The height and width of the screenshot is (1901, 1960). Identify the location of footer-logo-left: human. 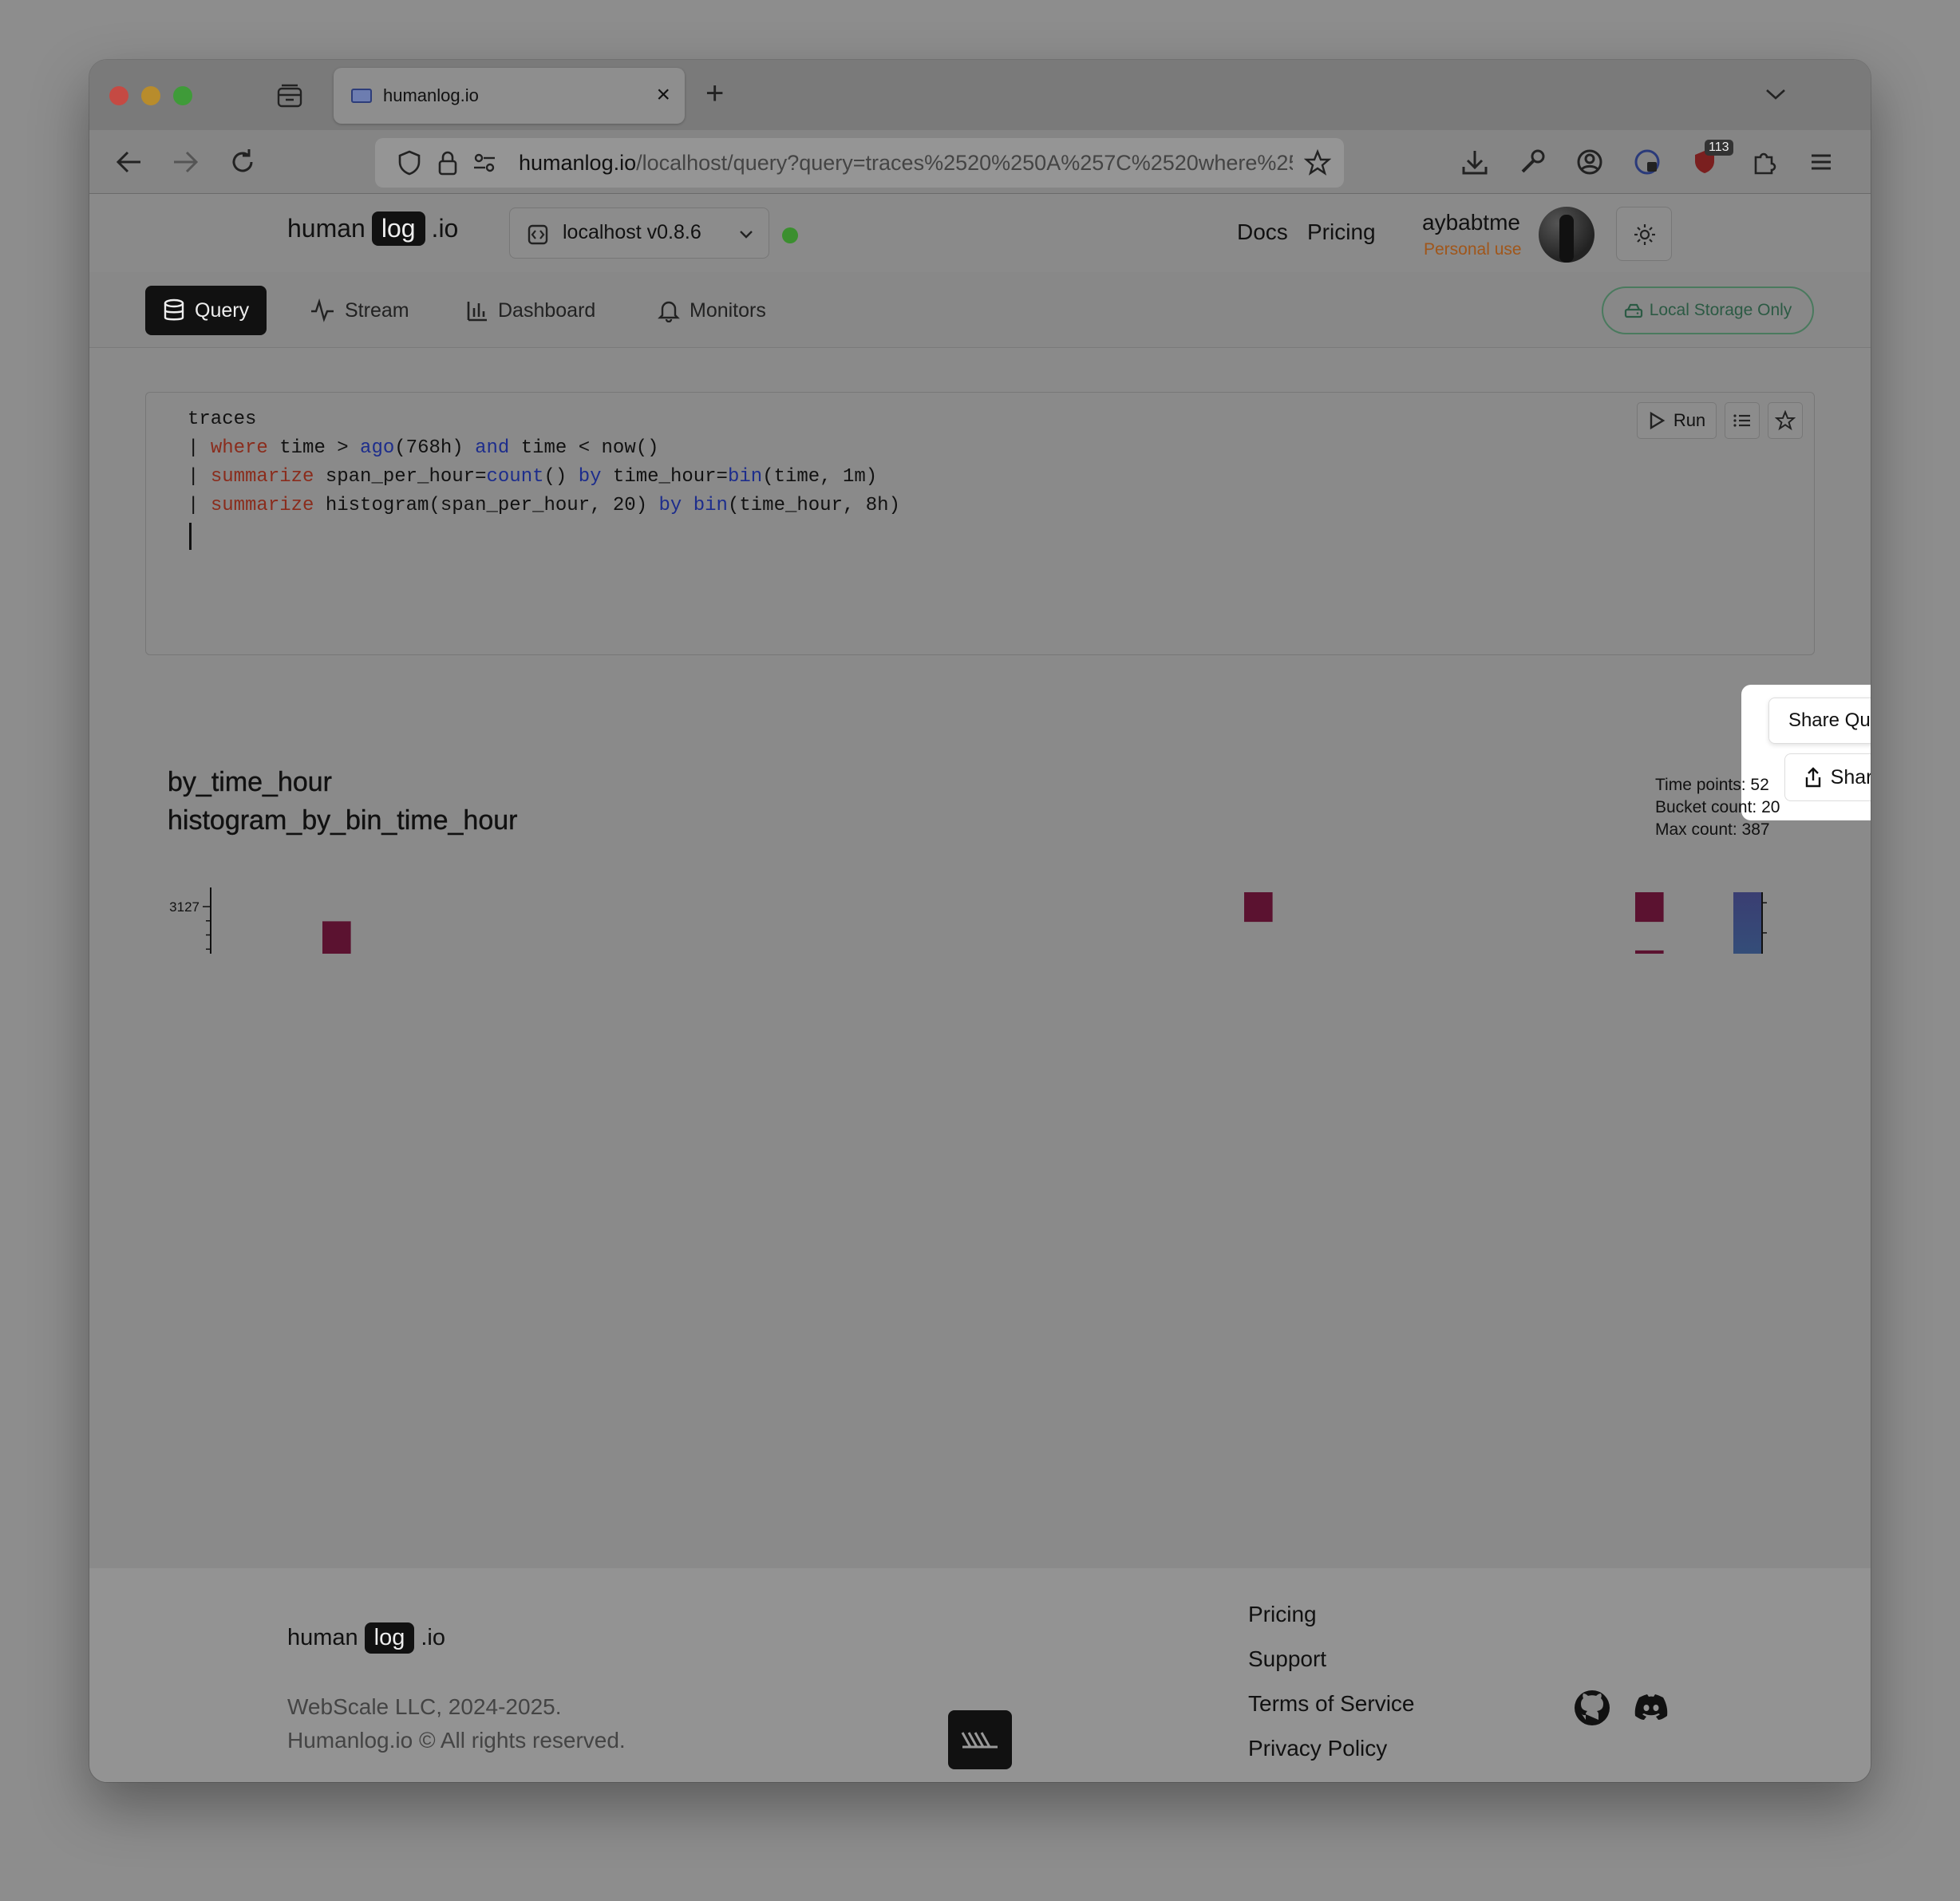
(322, 1637).